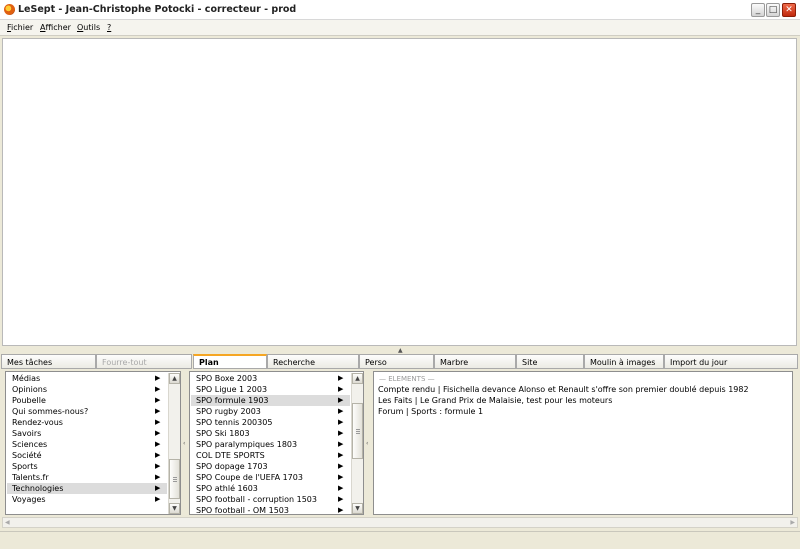 The width and height of the screenshot is (800, 549). What do you see at coordinates (400, 350) in the screenshot?
I see `splitter-grip-icon: ▲` at bounding box center [400, 350].